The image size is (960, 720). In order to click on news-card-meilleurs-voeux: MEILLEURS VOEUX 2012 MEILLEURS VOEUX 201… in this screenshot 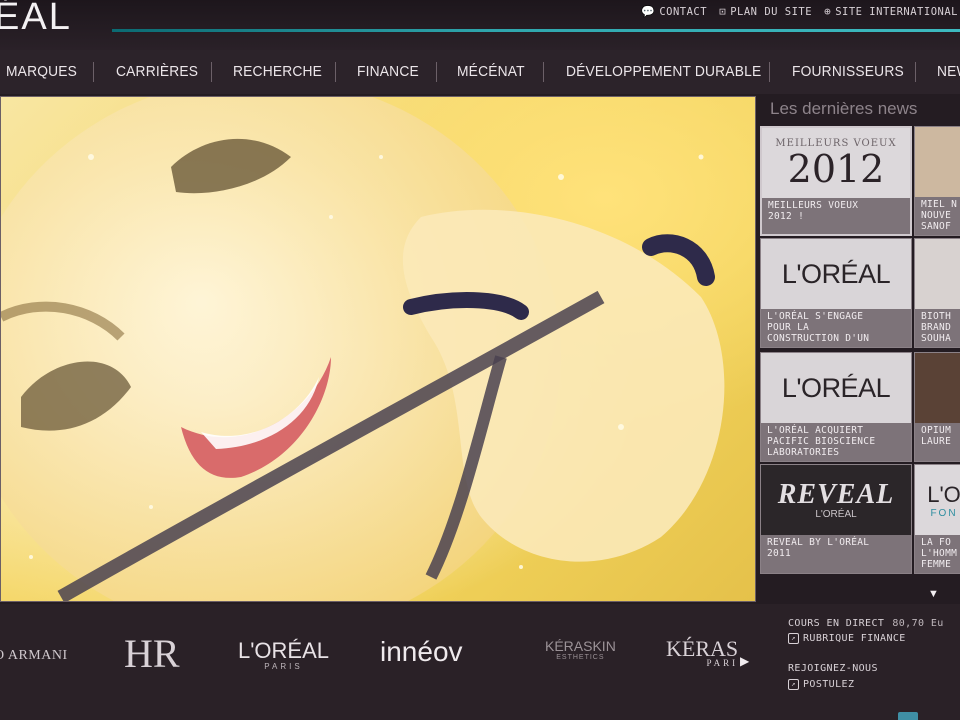, I will do `click(836, 181)`.